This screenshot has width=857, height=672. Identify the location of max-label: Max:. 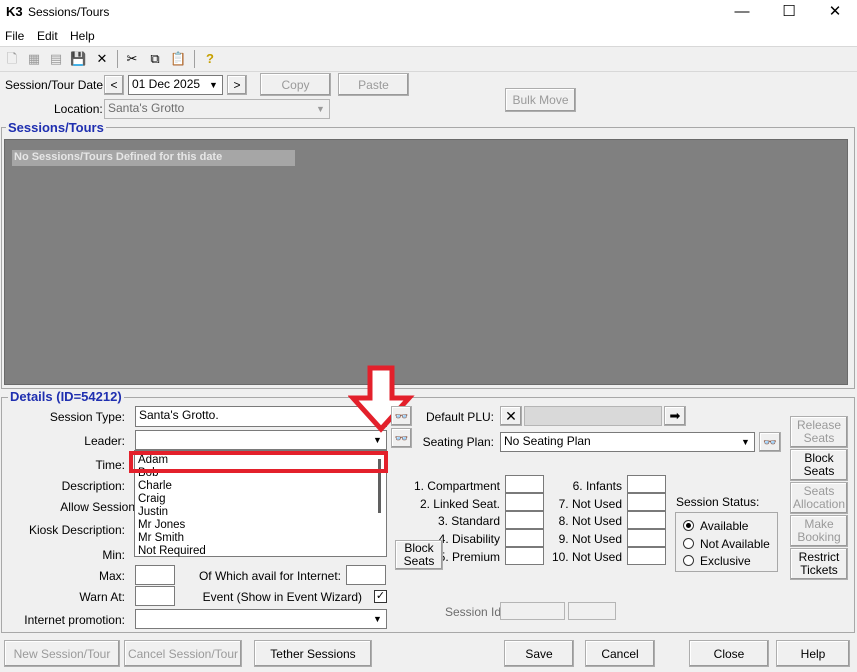
(111, 576).